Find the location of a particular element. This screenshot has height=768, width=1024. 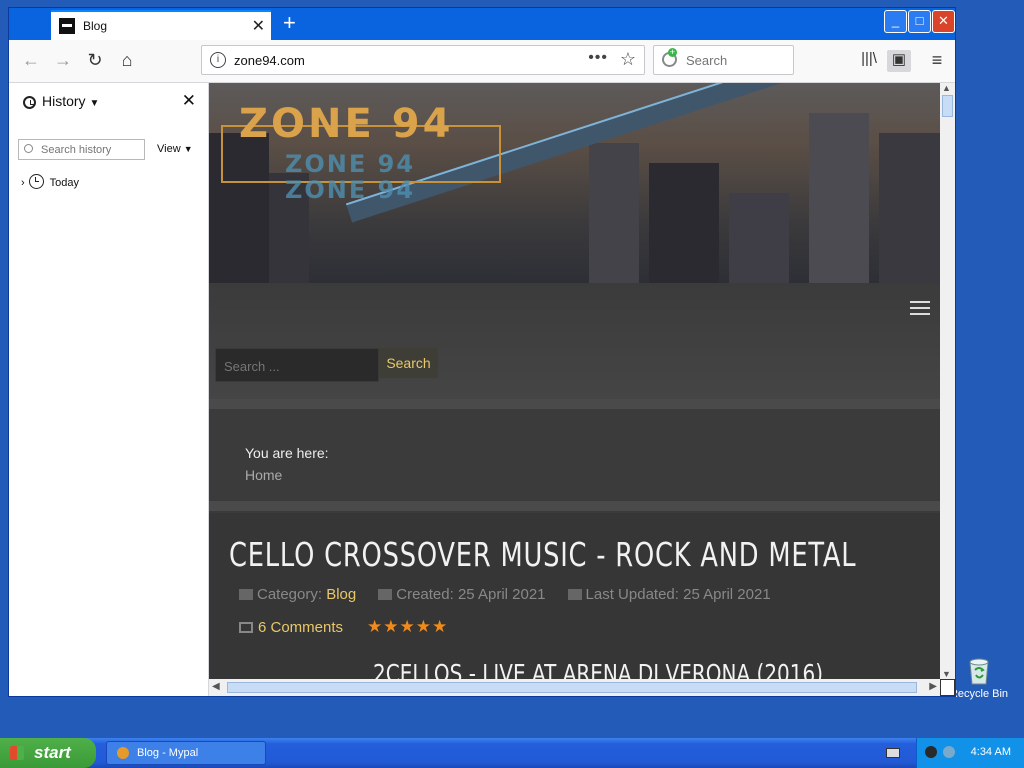

tab-title: Blog is located at coordinates (95, 26).